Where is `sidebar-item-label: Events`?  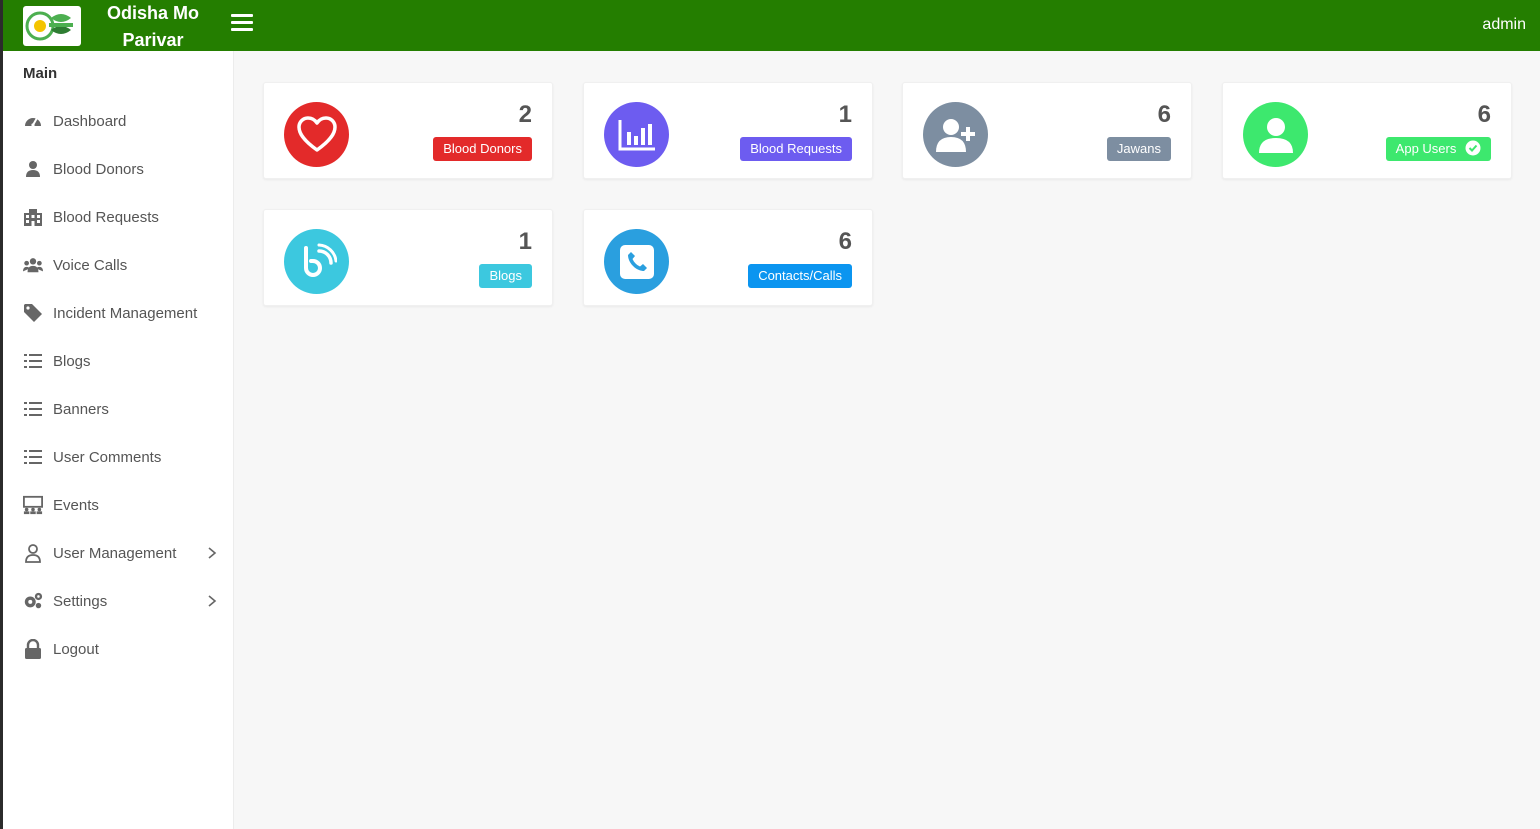
sidebar-item-label: Events is located at coordinates (76, 505).